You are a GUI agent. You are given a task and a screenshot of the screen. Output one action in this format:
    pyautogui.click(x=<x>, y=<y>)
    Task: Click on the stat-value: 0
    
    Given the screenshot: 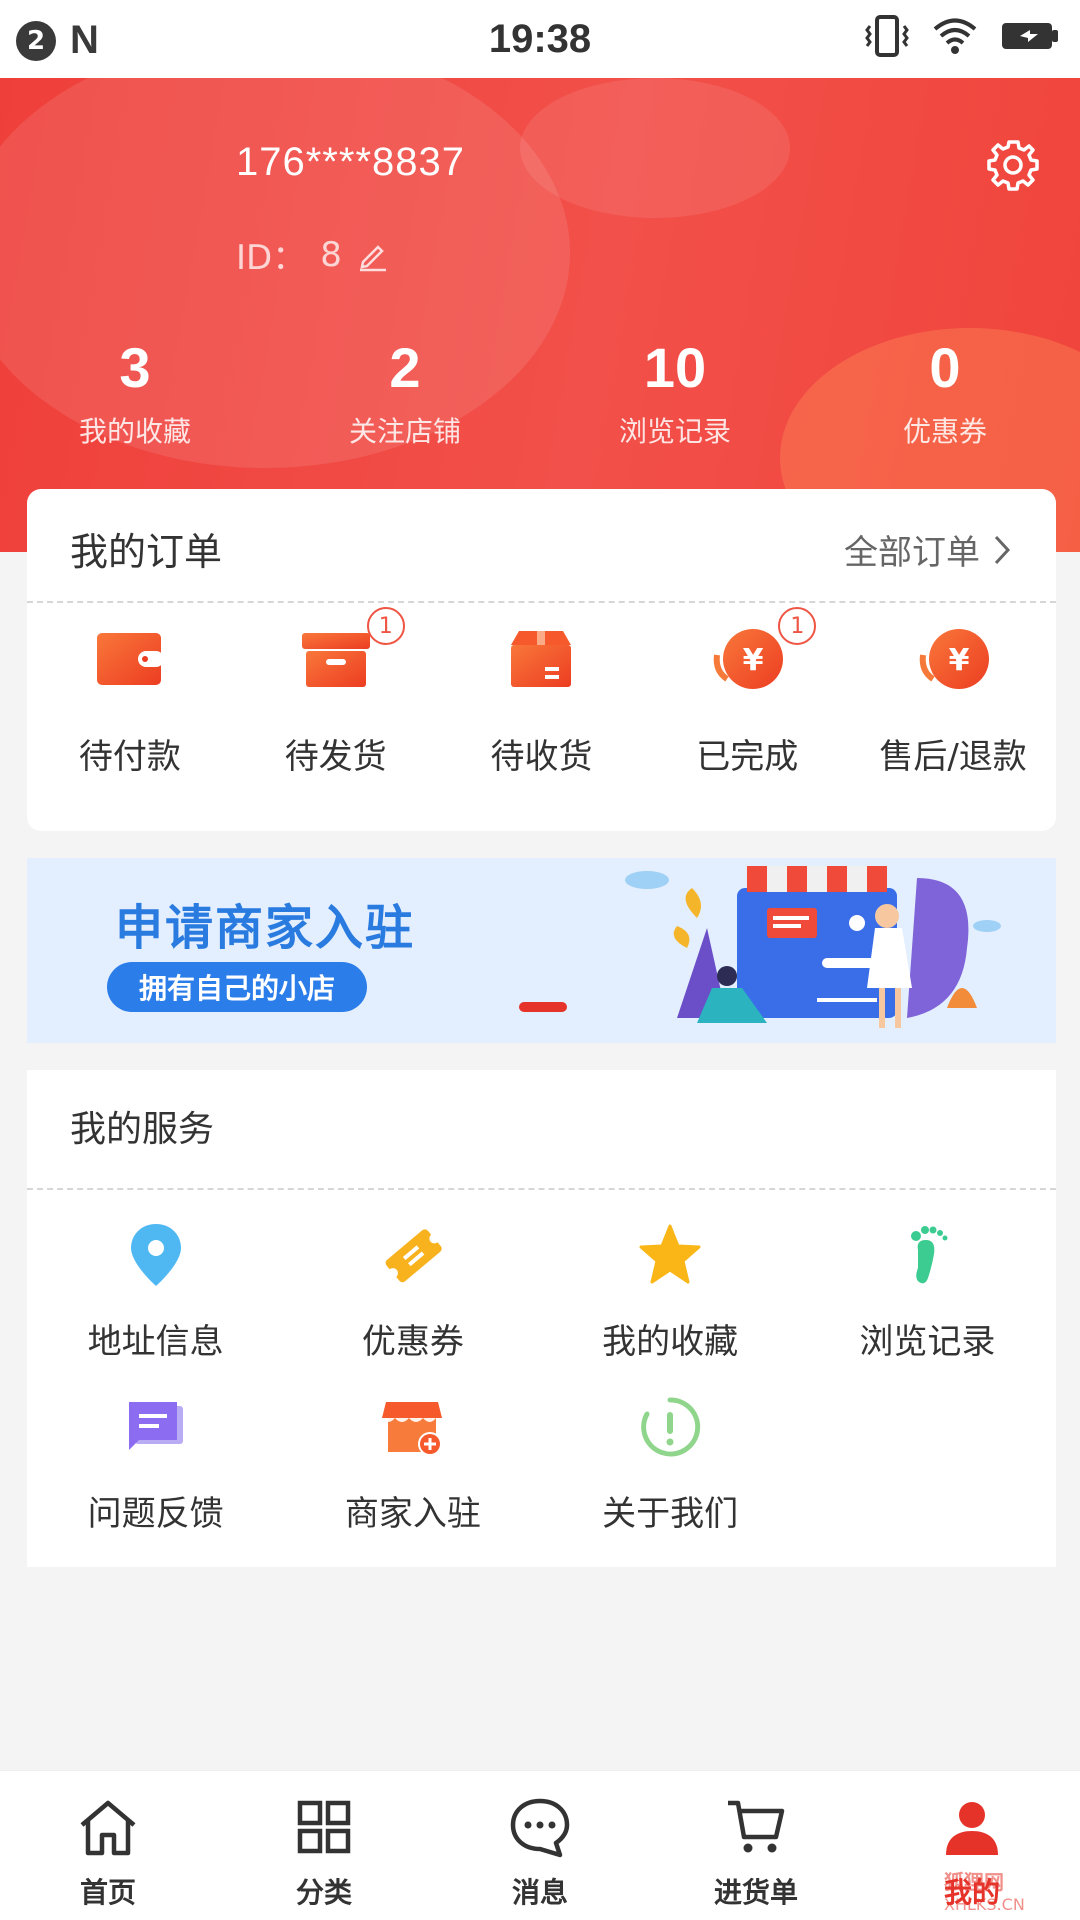 What is the action you would take?
    pyautogui.click(x=945, y=367)
    